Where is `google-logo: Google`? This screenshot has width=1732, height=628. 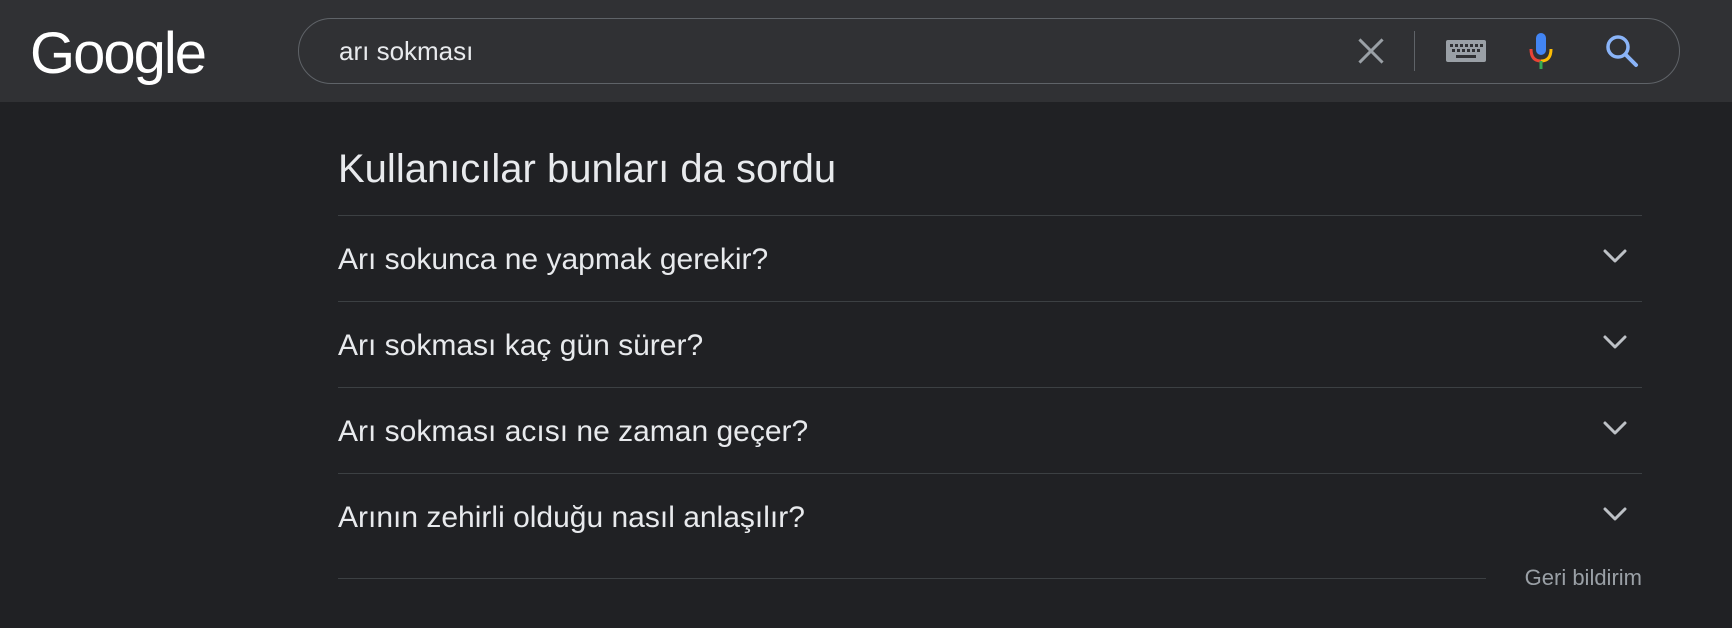
google-logo: Google is located at coordinates (118, 54).